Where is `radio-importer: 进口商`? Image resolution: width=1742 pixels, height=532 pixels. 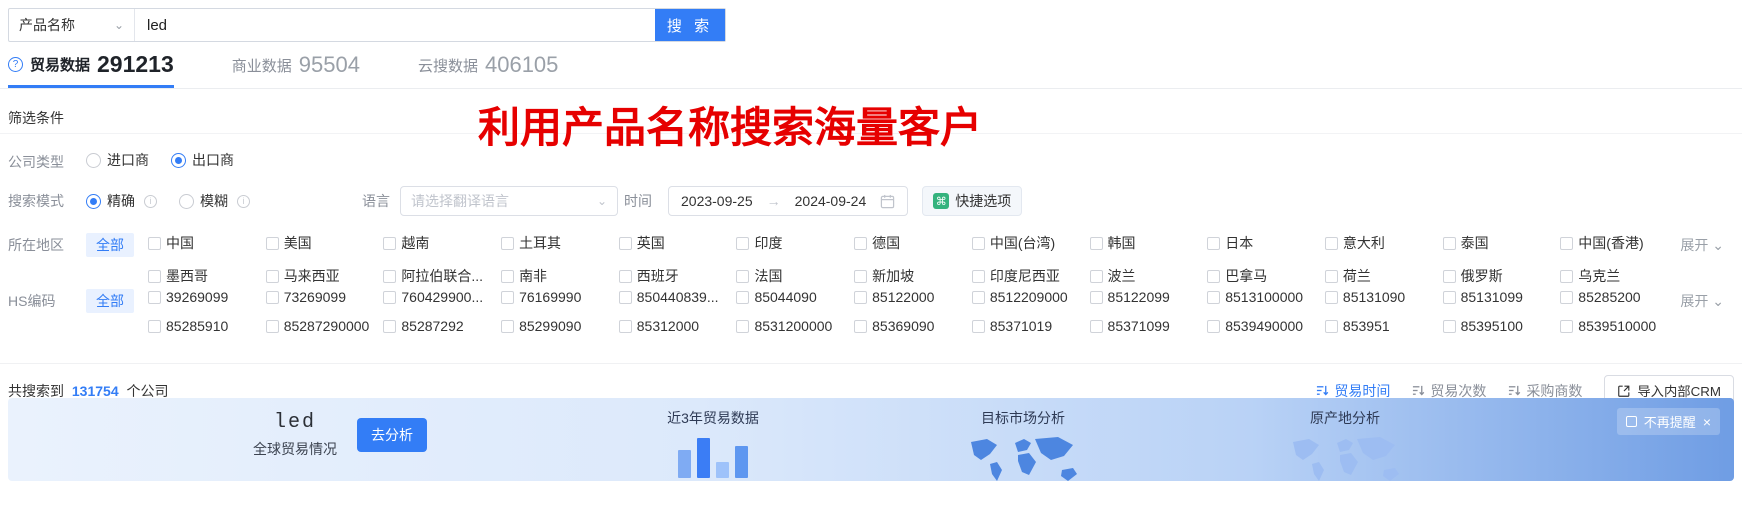 radio-importer: 进口商 is located at coordinates (117, 160).